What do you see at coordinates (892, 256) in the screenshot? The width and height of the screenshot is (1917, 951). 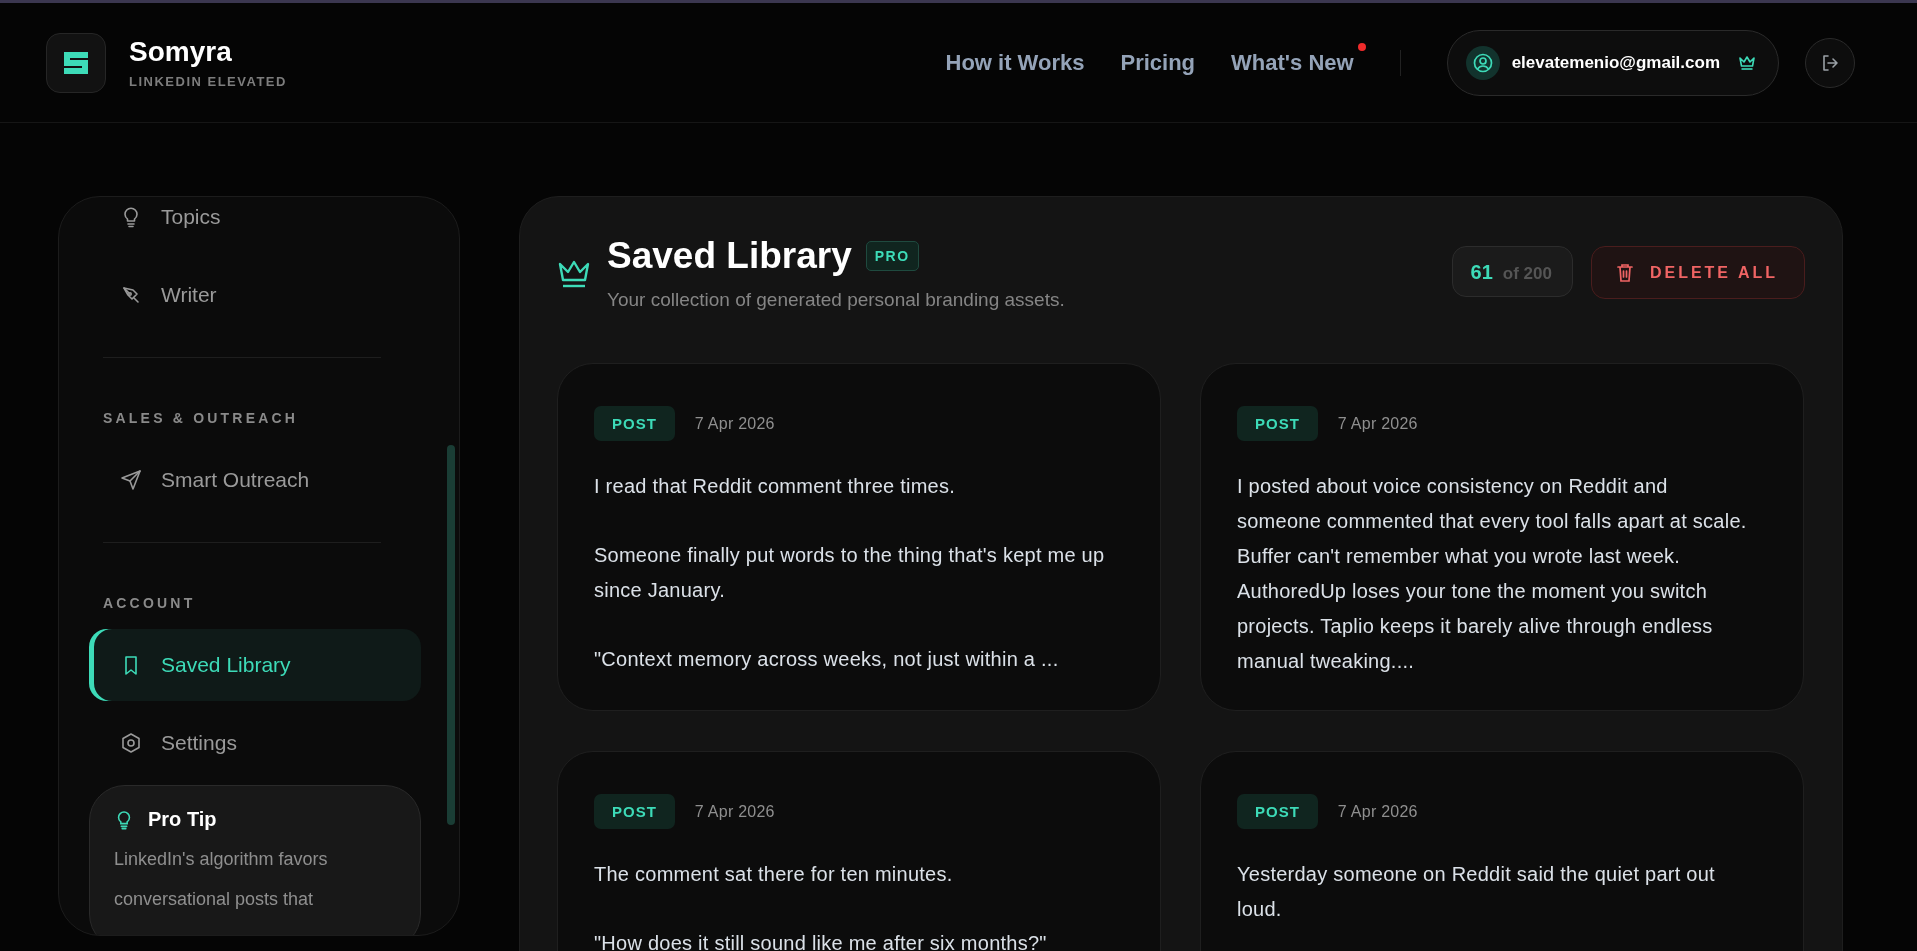 I see `pro-badge: PRO` at bounding box center [892, 256].